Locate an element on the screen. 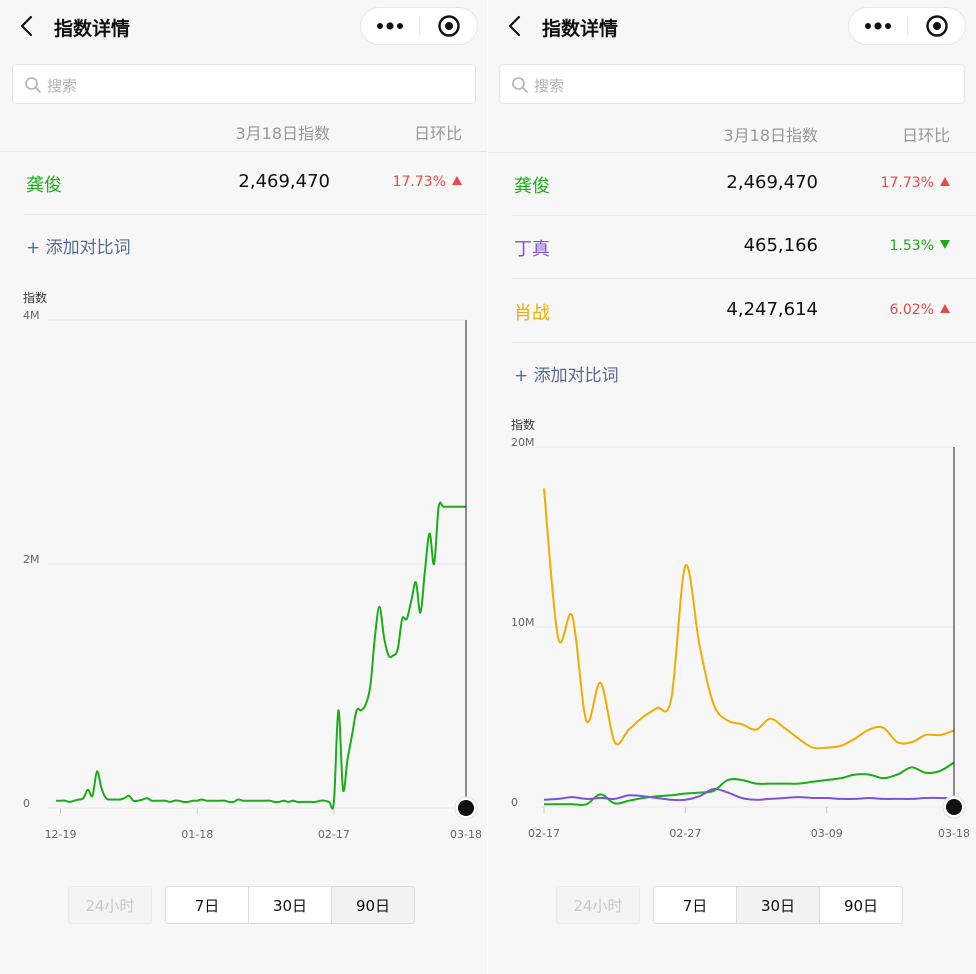 Image resolution: width=976 pixels, height=974 pixels. keyword-label: 肖战 is located at coordinates (532, 313).